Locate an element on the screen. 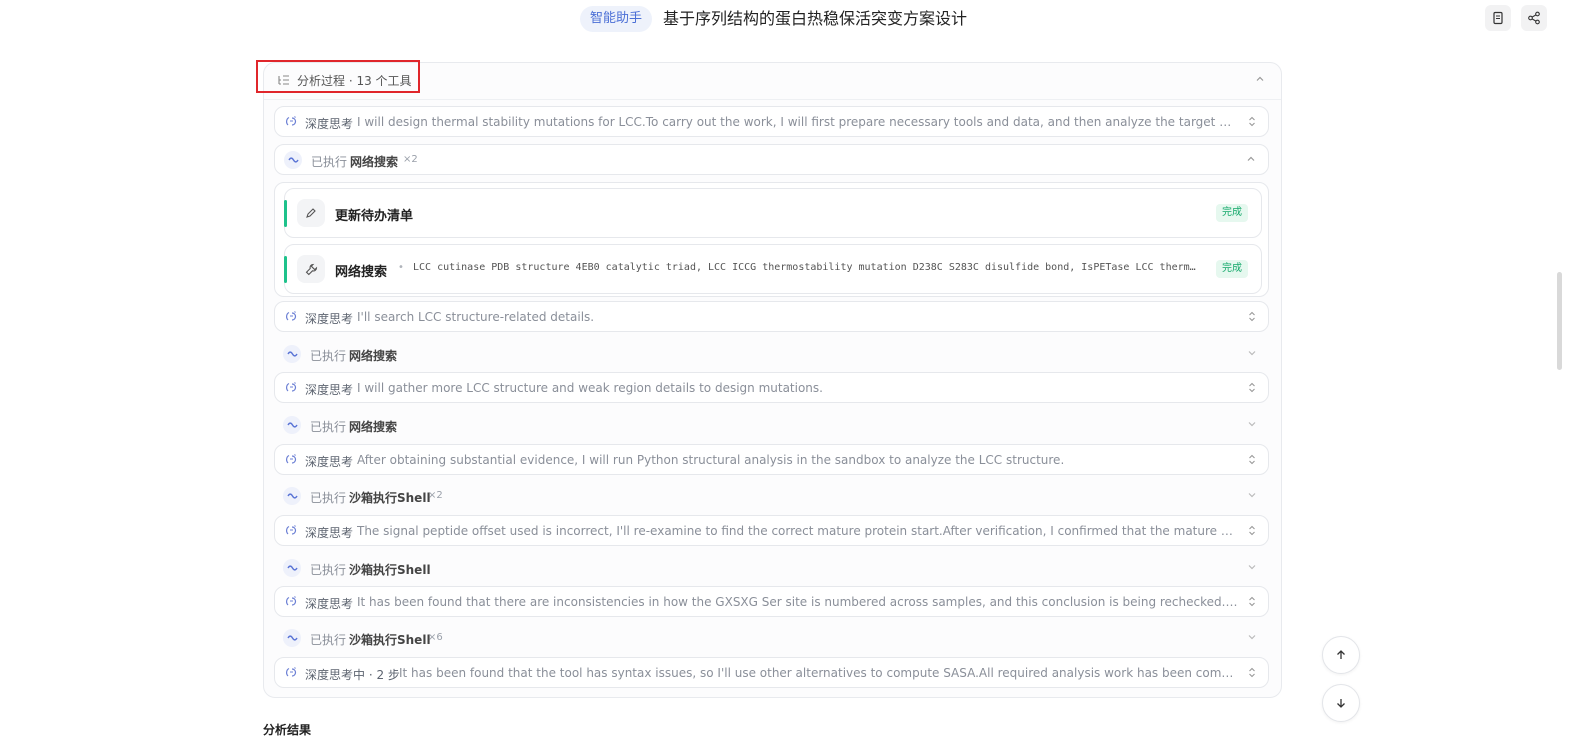 The height and width of the screenshot is (742, 1575). document-button is located at coordinates (1498, 18).